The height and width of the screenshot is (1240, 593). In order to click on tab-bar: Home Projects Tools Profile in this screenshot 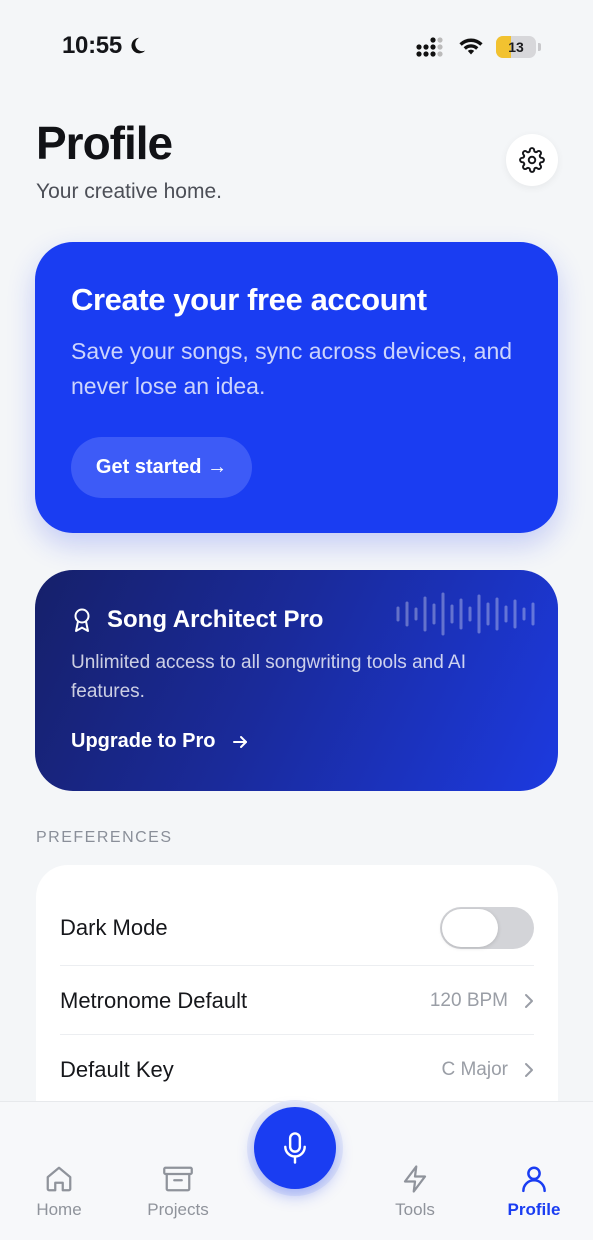, I will do `click(296, 1170)`.